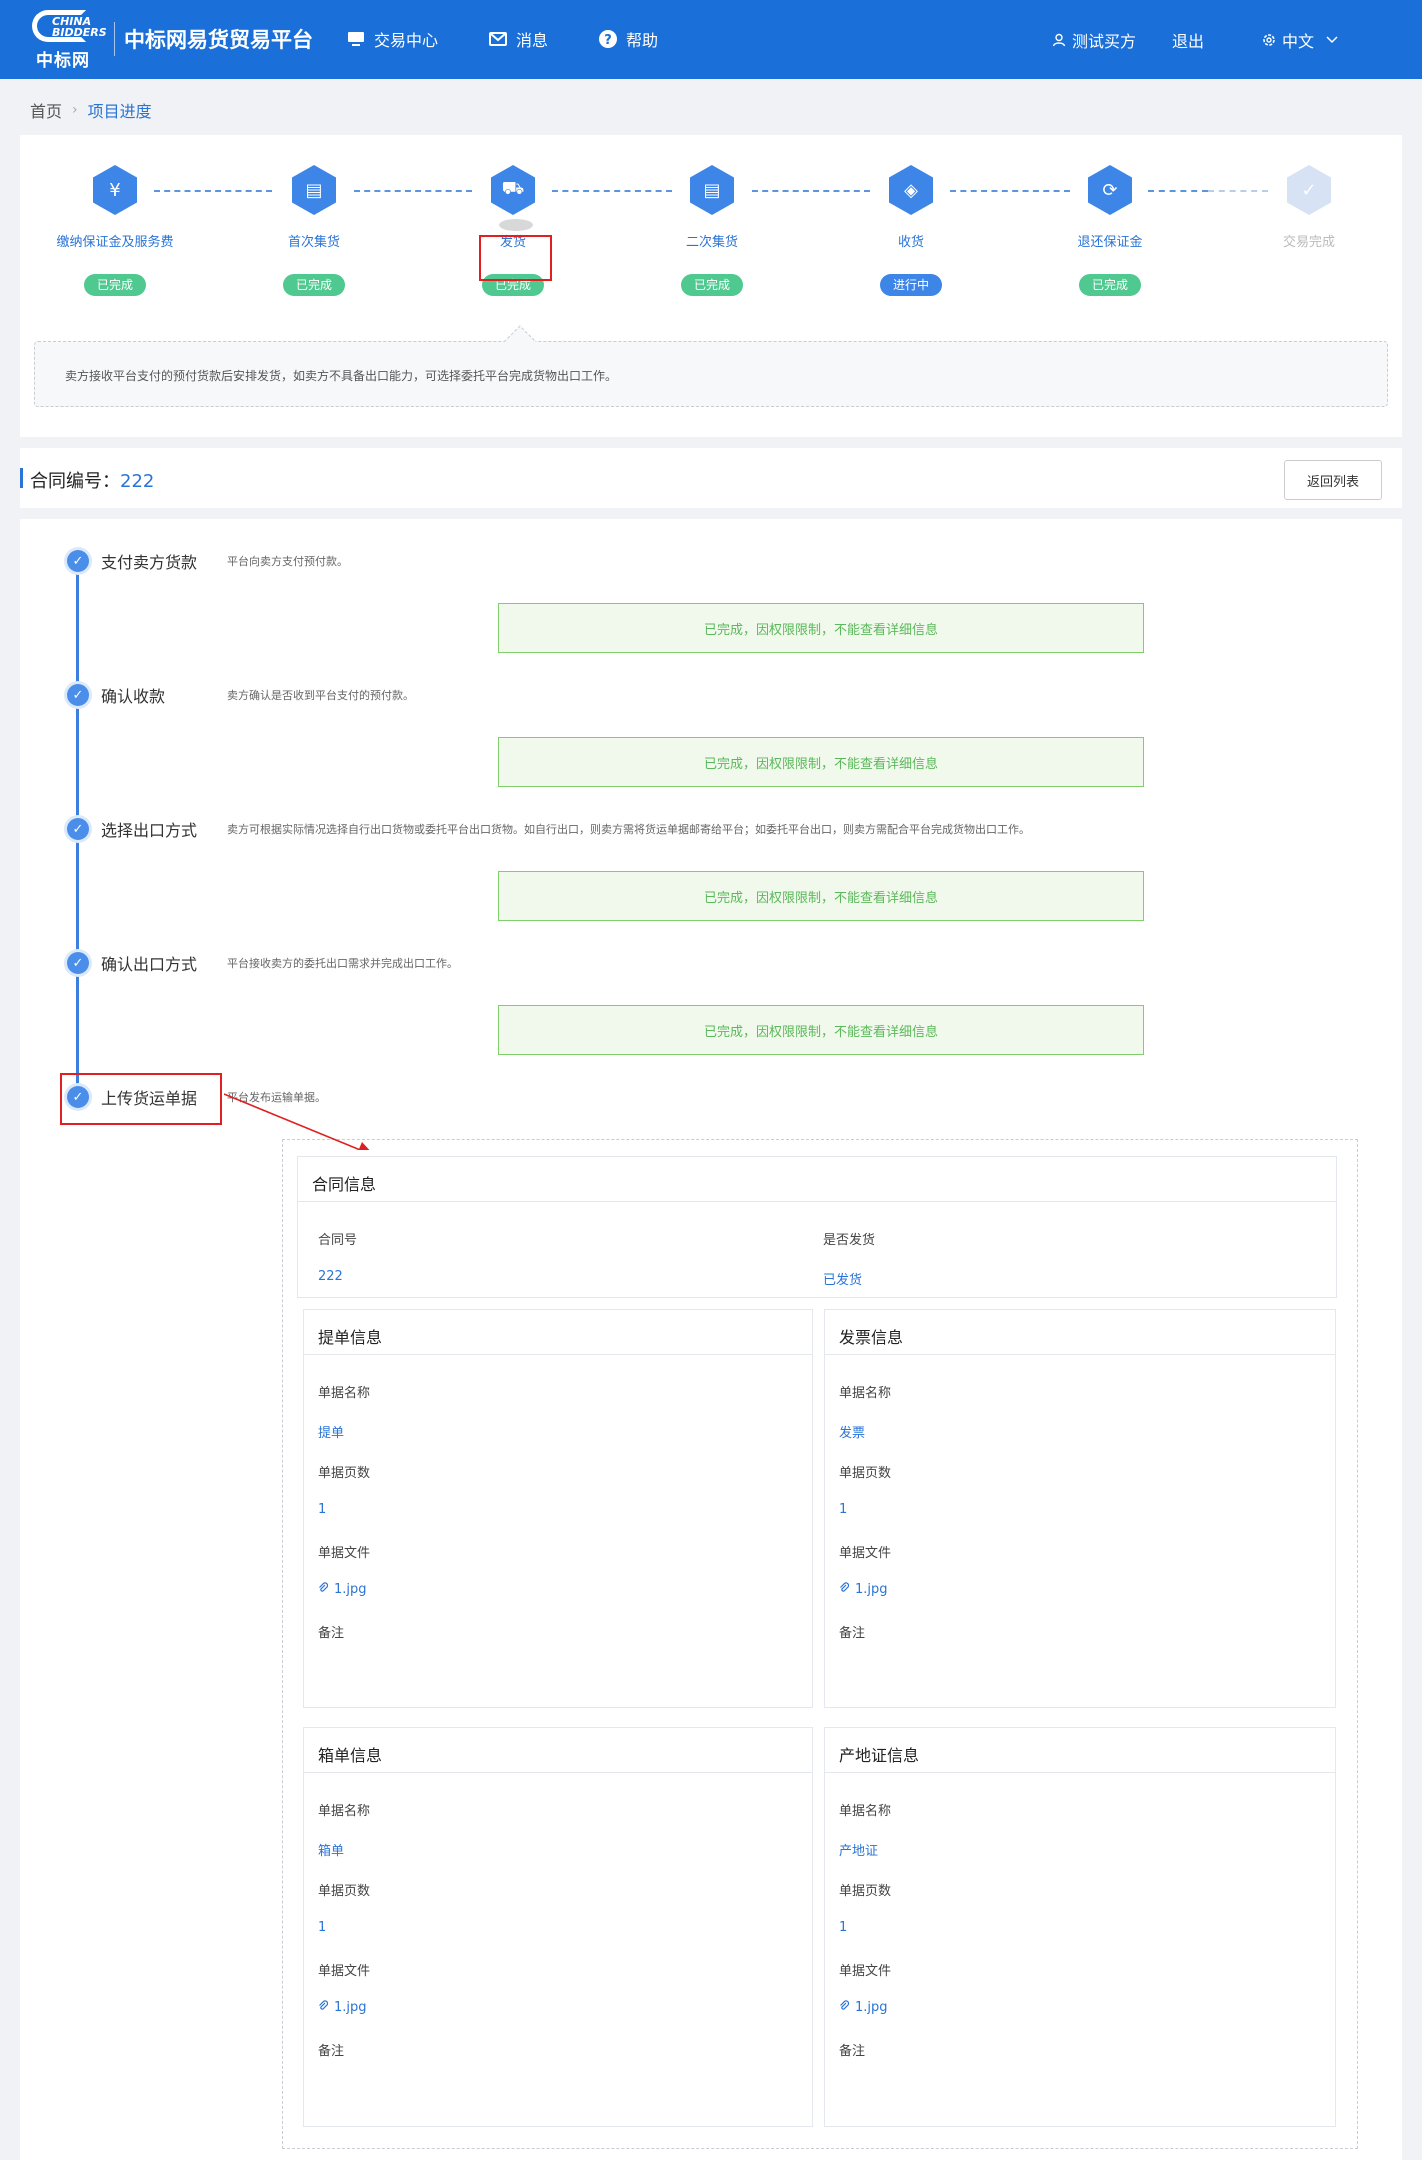 This screenshot has height=2160, width=1422. Describe the element at coordinates (515, 258) in the screenshot. I see `highlight-box-shipping` at that location.